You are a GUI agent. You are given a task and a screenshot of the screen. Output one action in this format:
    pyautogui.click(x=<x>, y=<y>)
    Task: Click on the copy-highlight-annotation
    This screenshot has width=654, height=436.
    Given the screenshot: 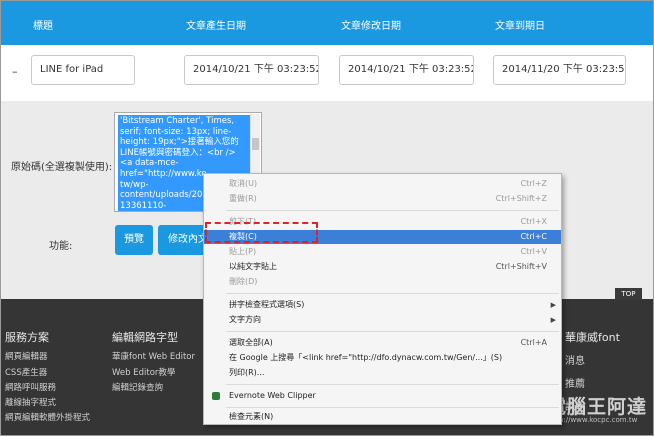 What is the action you would take?
    pyautogui.click(x=261, y=232)
    